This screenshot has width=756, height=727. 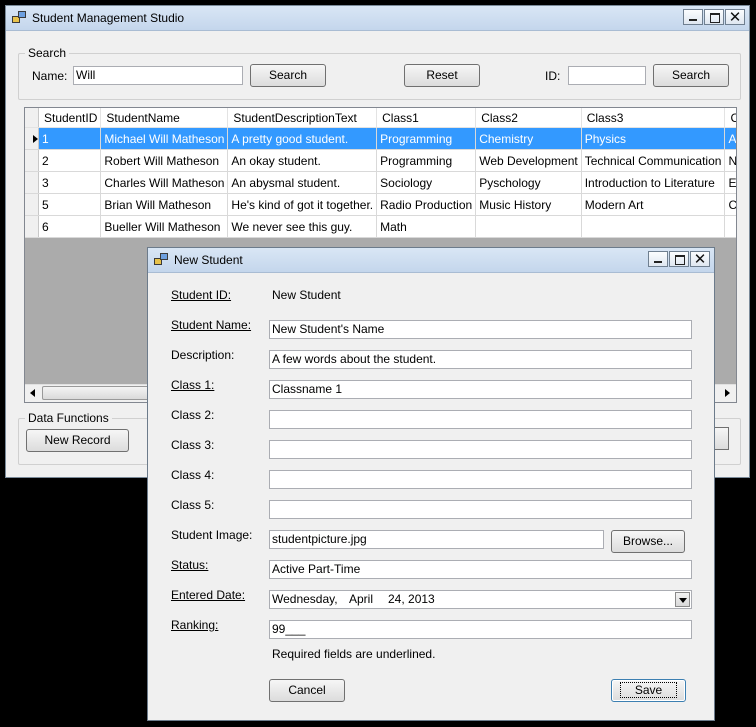 I want to click on class4-label: Class 4:, so click(x=193, y=475).